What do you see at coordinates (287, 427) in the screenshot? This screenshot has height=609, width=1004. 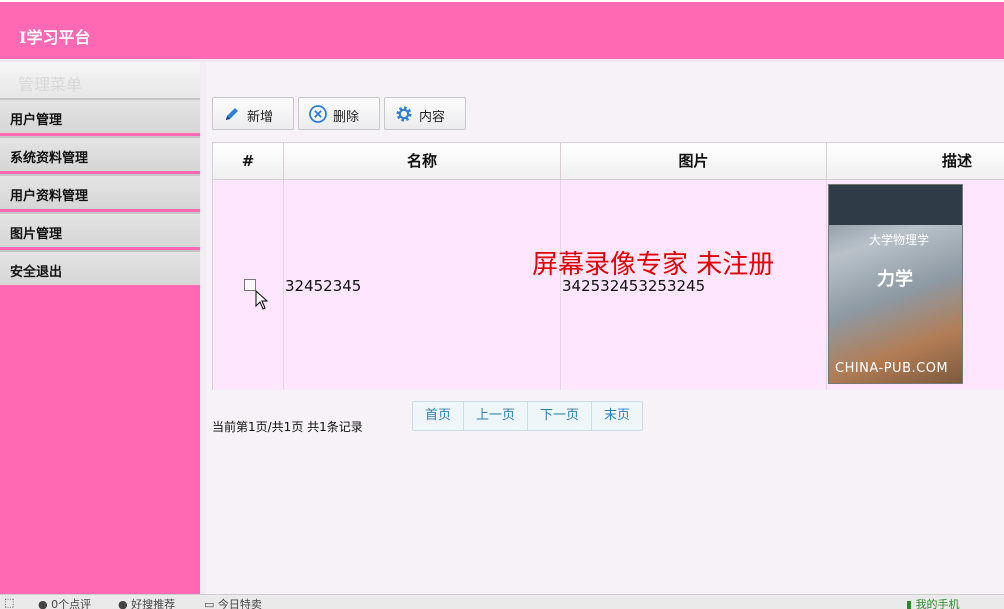 I see `pagination-info: 当前第1页/共1页 共1条记录` at bounding box center [287, 427].